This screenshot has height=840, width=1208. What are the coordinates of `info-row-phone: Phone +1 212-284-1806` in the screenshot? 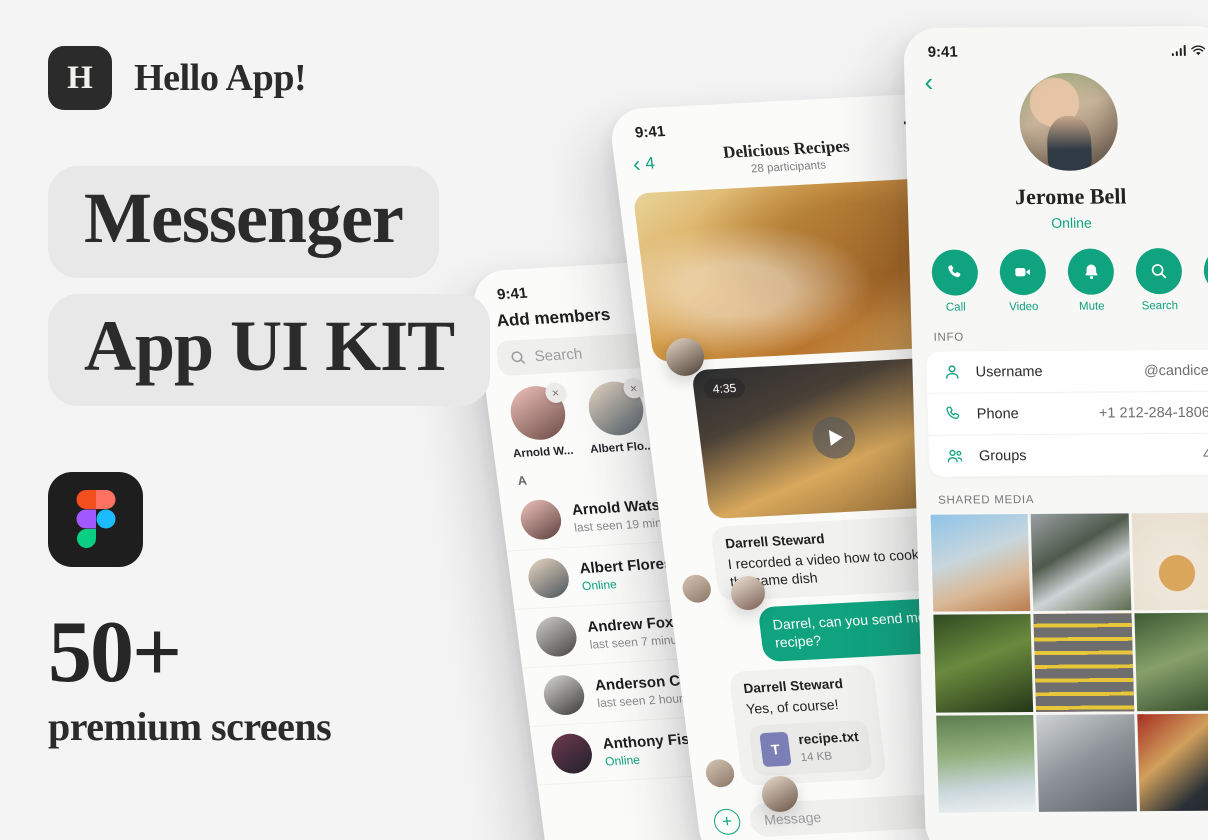 It's located at (1067, 413).